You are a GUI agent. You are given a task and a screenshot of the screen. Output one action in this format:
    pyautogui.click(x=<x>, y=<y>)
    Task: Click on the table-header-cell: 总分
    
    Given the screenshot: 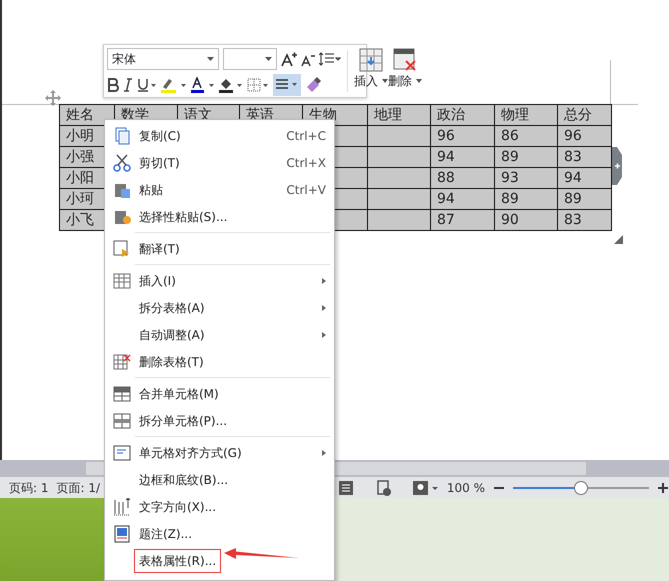 What is the action you would take?
    pyautogui.click(x=585, y=115)
    